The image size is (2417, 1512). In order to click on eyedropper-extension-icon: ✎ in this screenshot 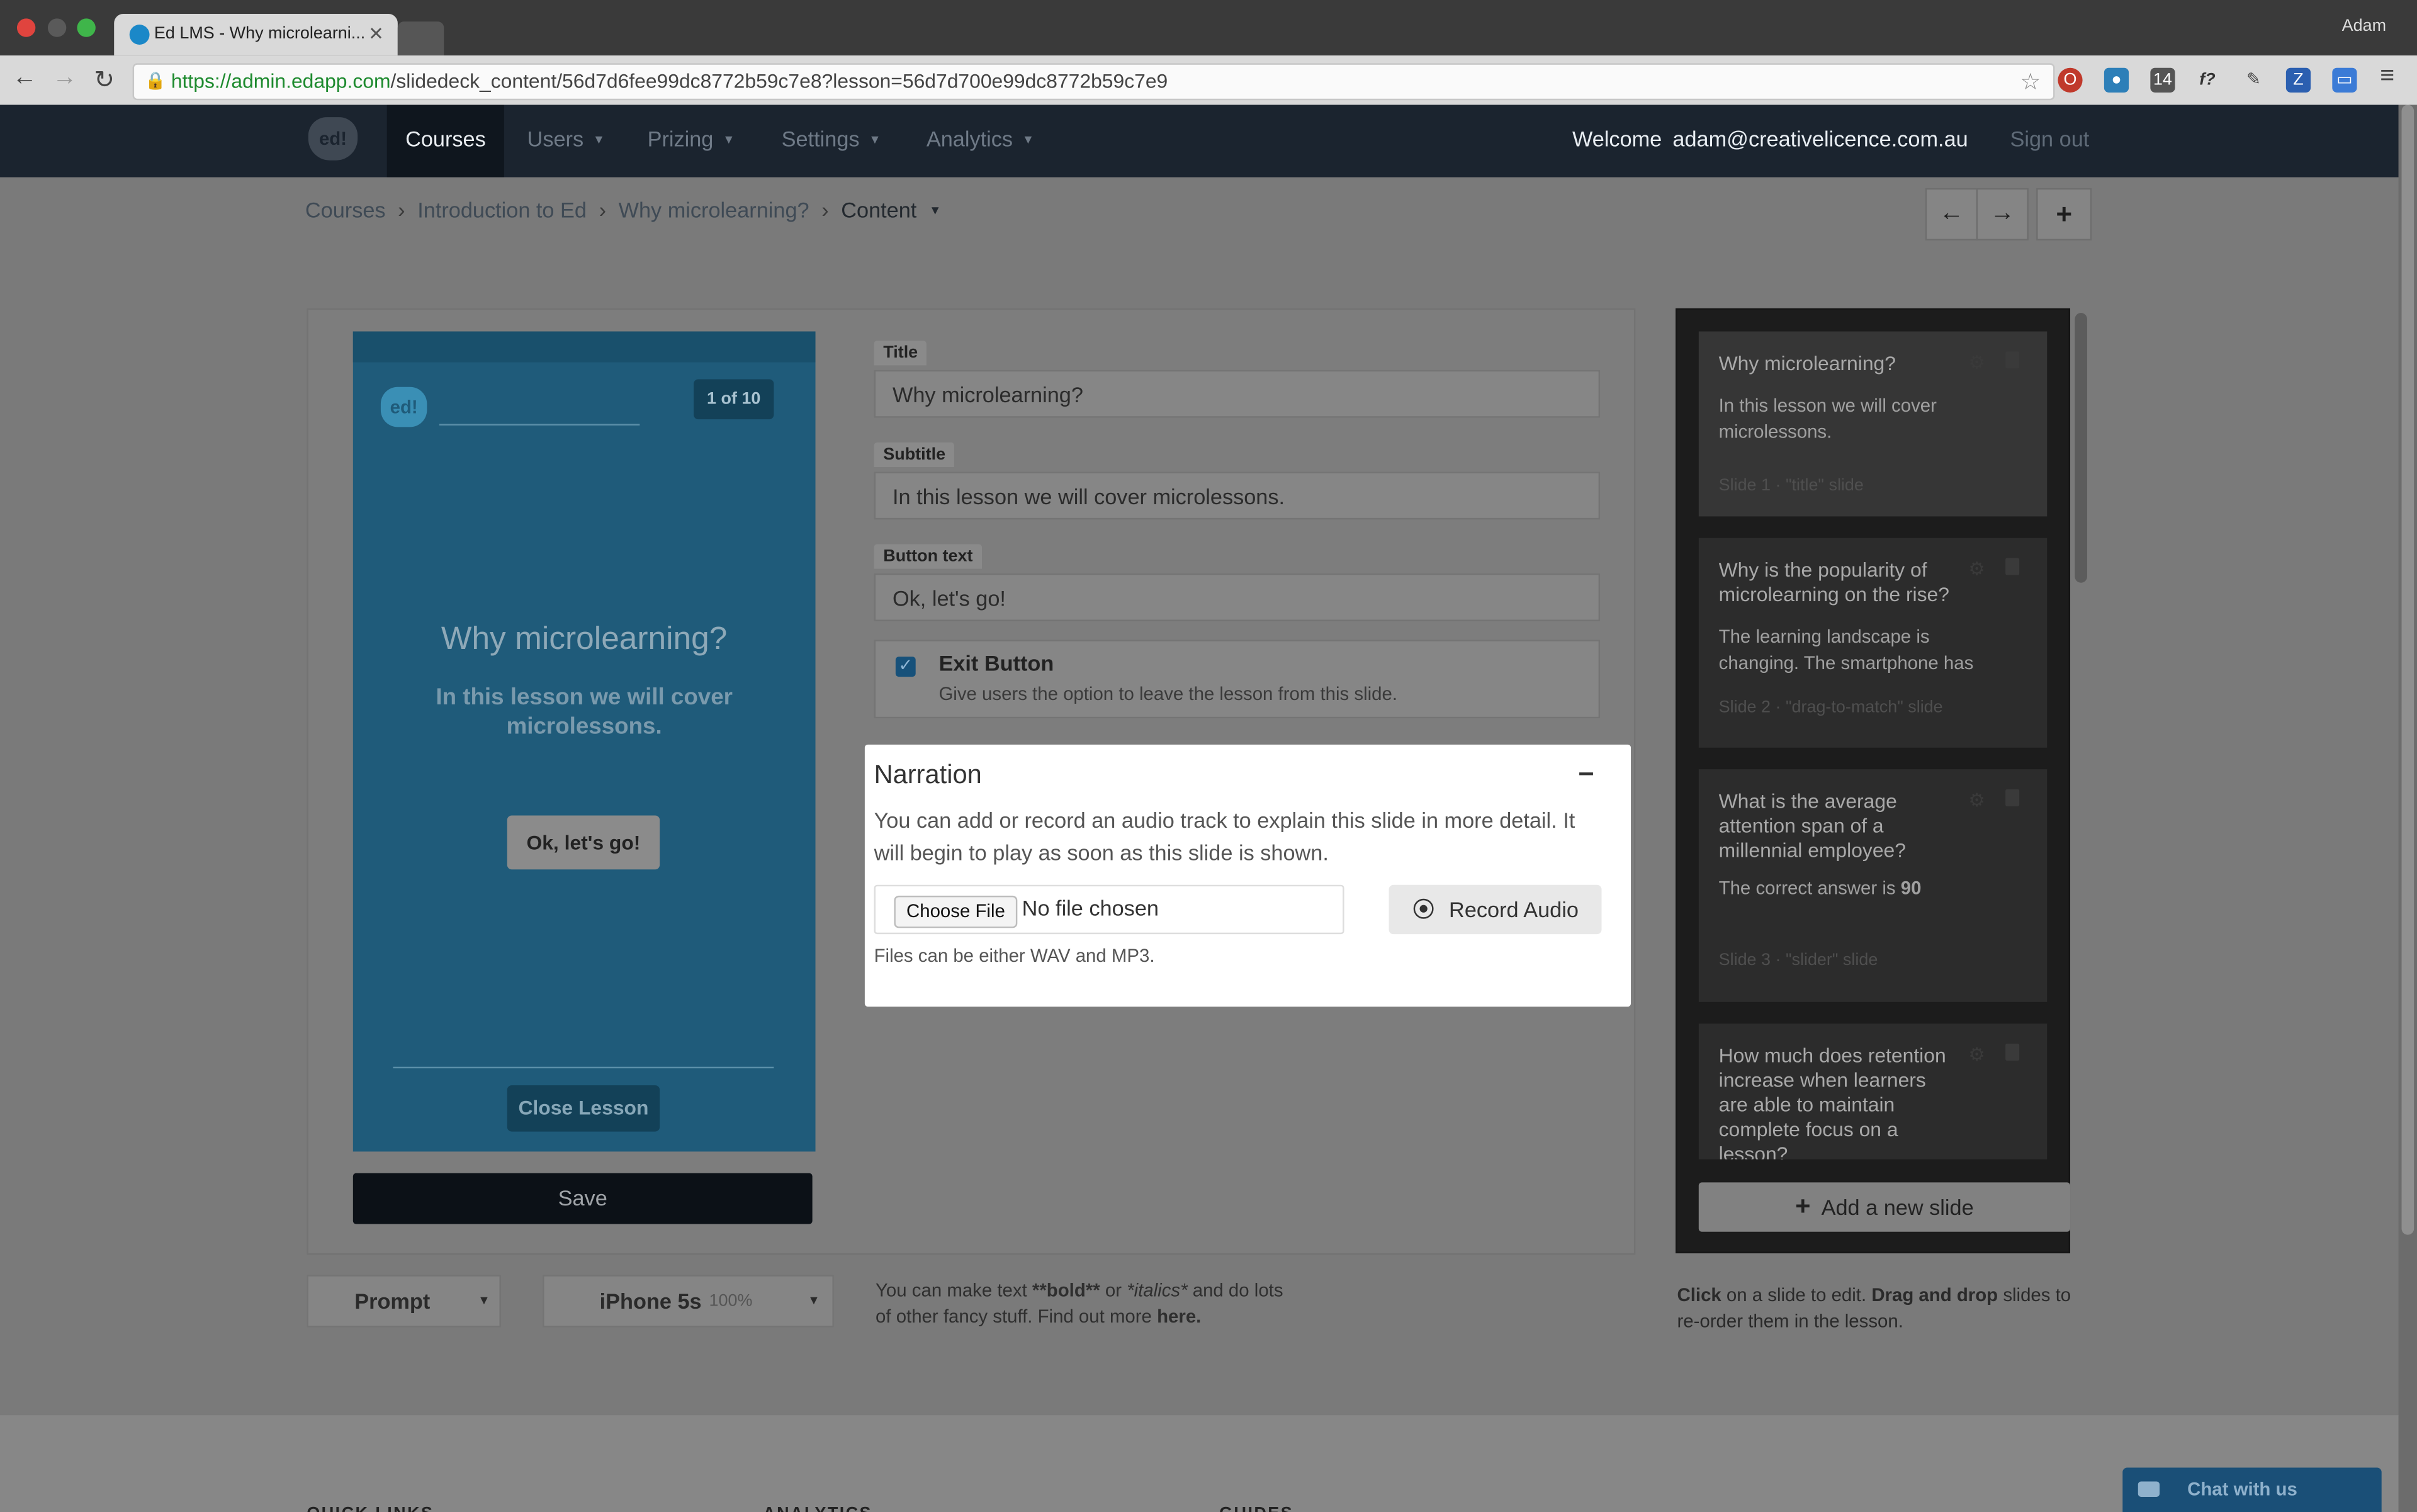, I will do `click(2253, 80)`.